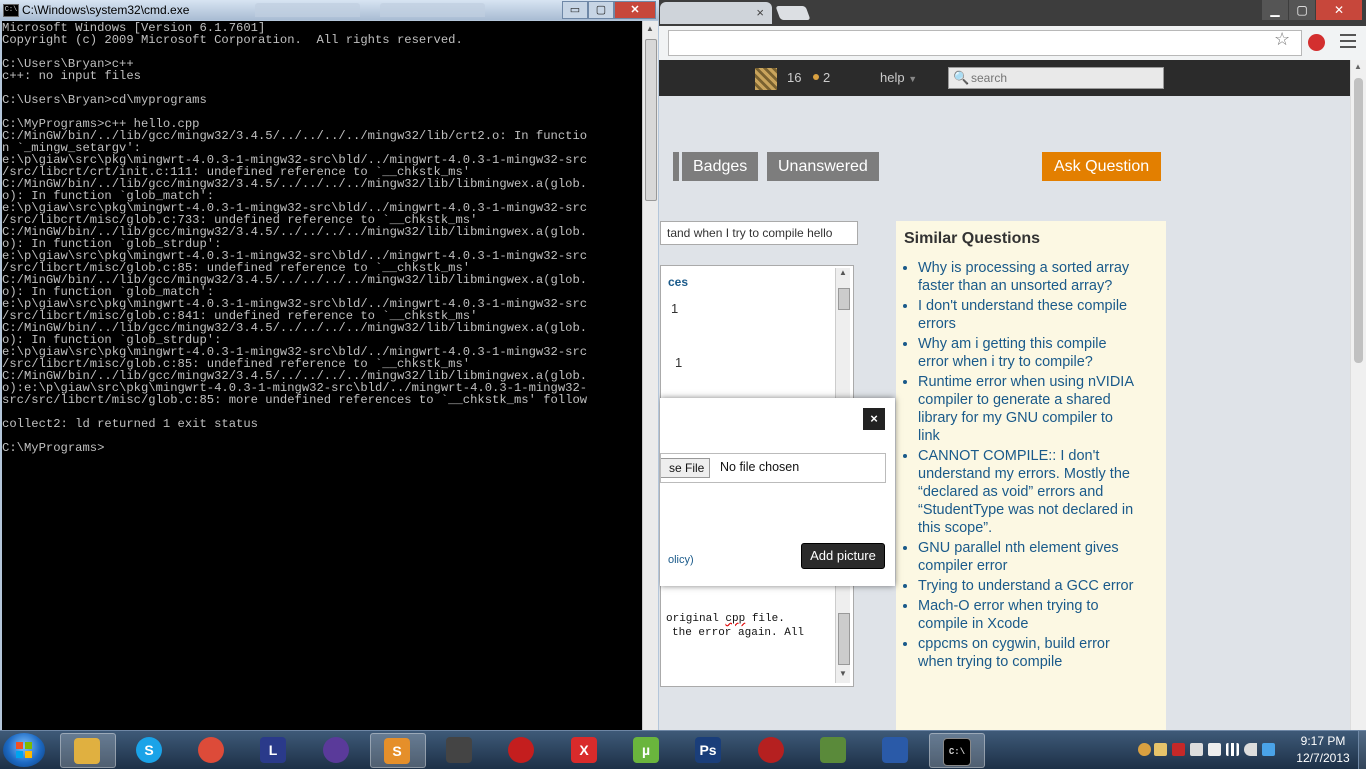 The height and width of the screenshot is (769, 1366). What do you see at coordinates (150, 749) in the screenshot?
I see `taskbar-skype: S` at bounding box center [150, 749].